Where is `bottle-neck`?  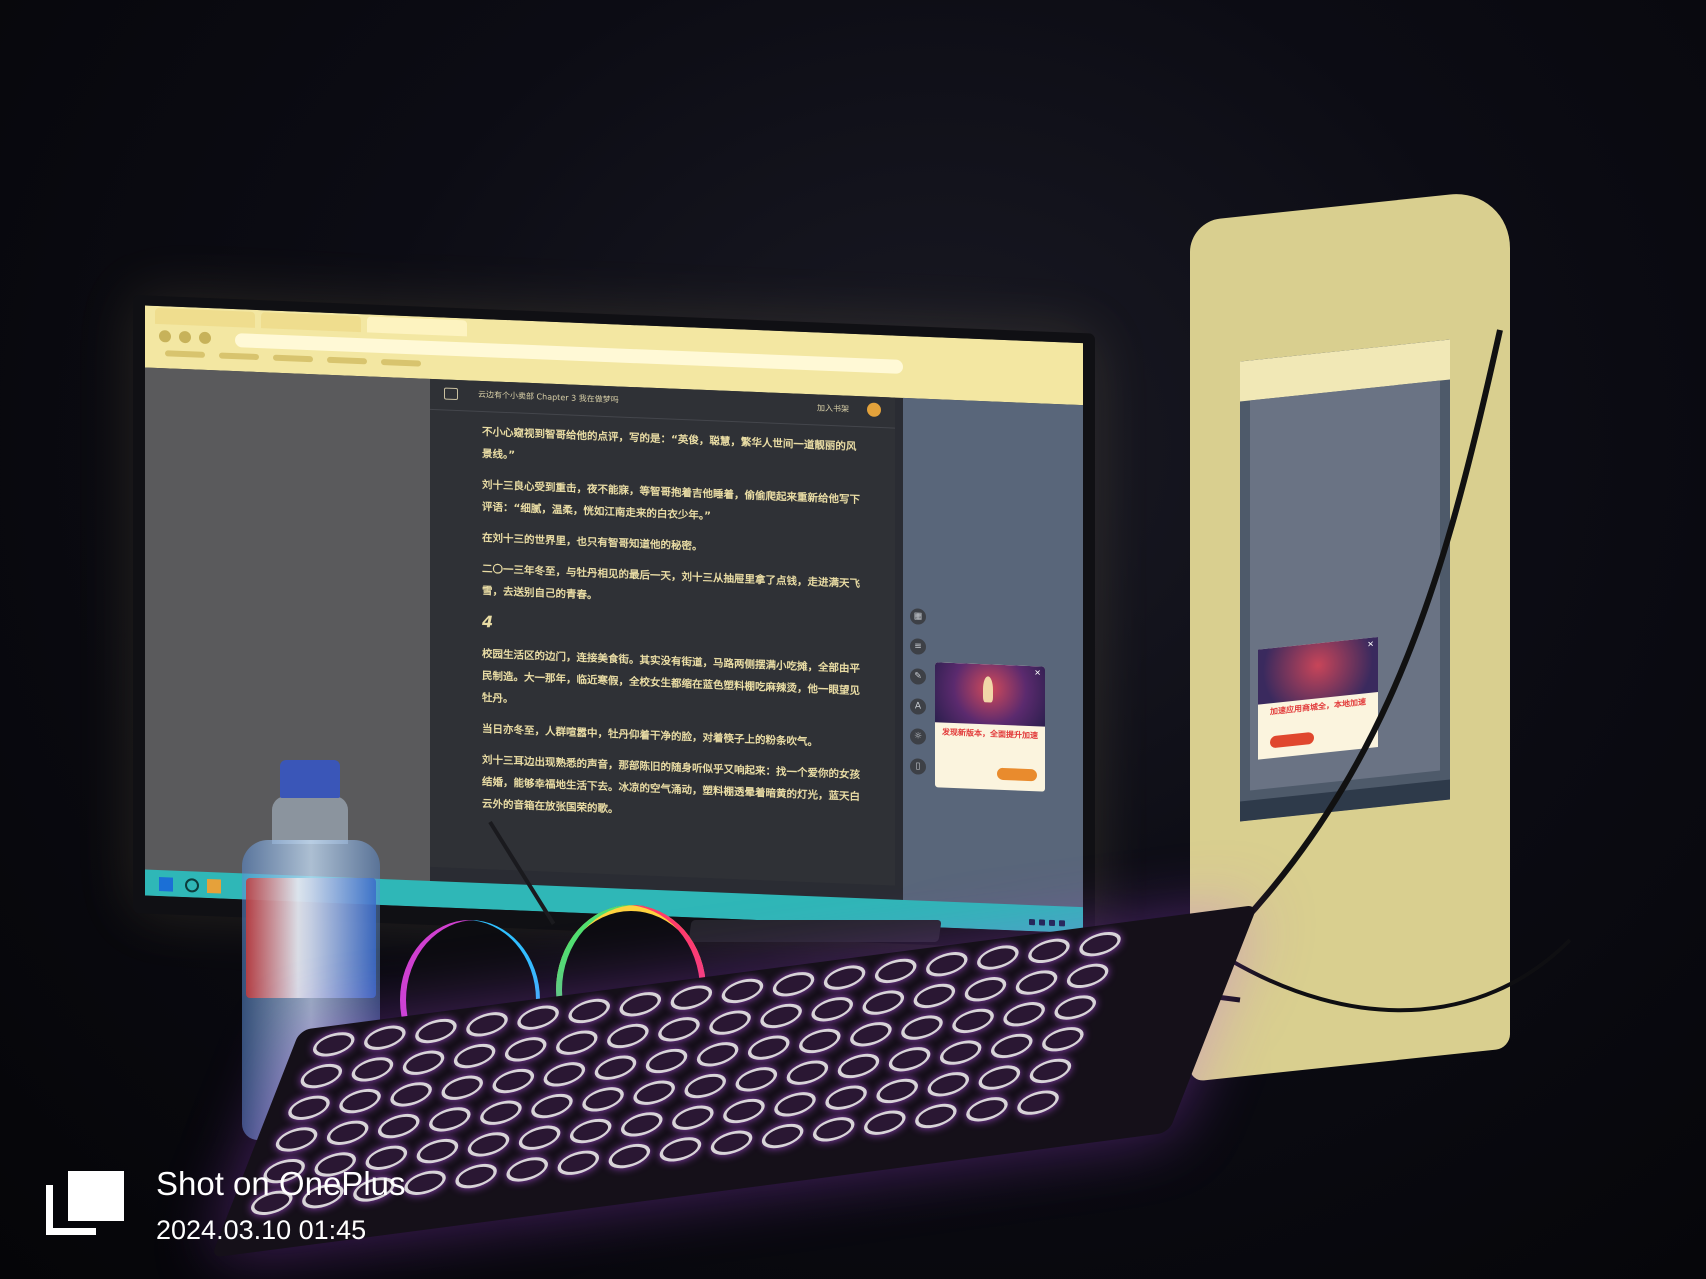 bottle-neck is located at coordinates (310, 820).